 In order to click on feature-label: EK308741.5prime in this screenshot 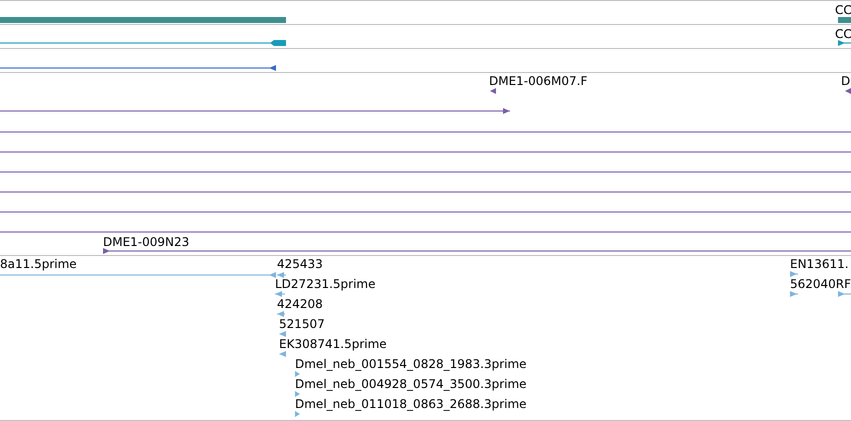, I will do `click(333, 344)`.